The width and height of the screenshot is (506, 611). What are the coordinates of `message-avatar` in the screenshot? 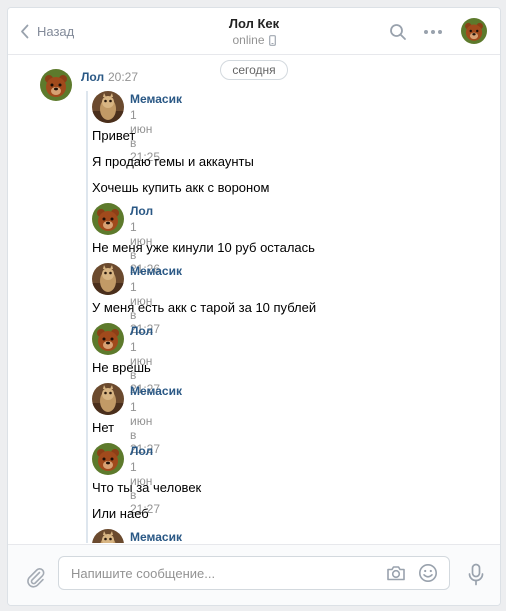 It's located at (56, 85).